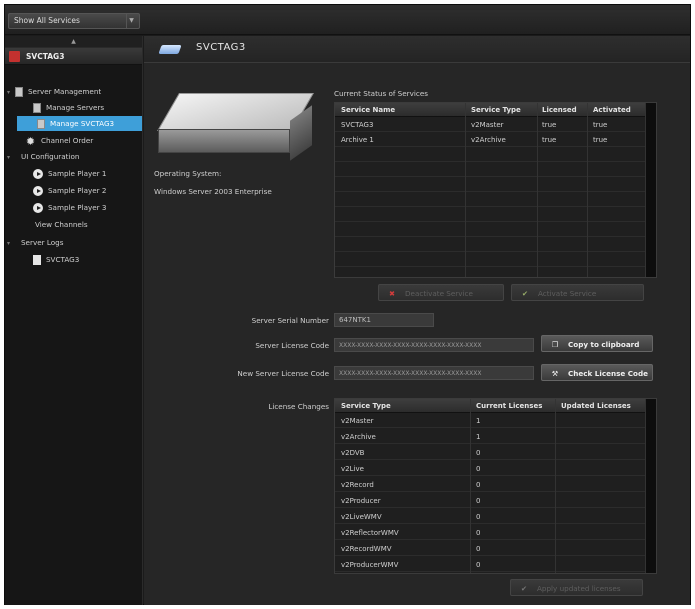 The width and height of the screenshot is (695, 609). I want to click on cell-service-type: v2Live, so click(352, 469).